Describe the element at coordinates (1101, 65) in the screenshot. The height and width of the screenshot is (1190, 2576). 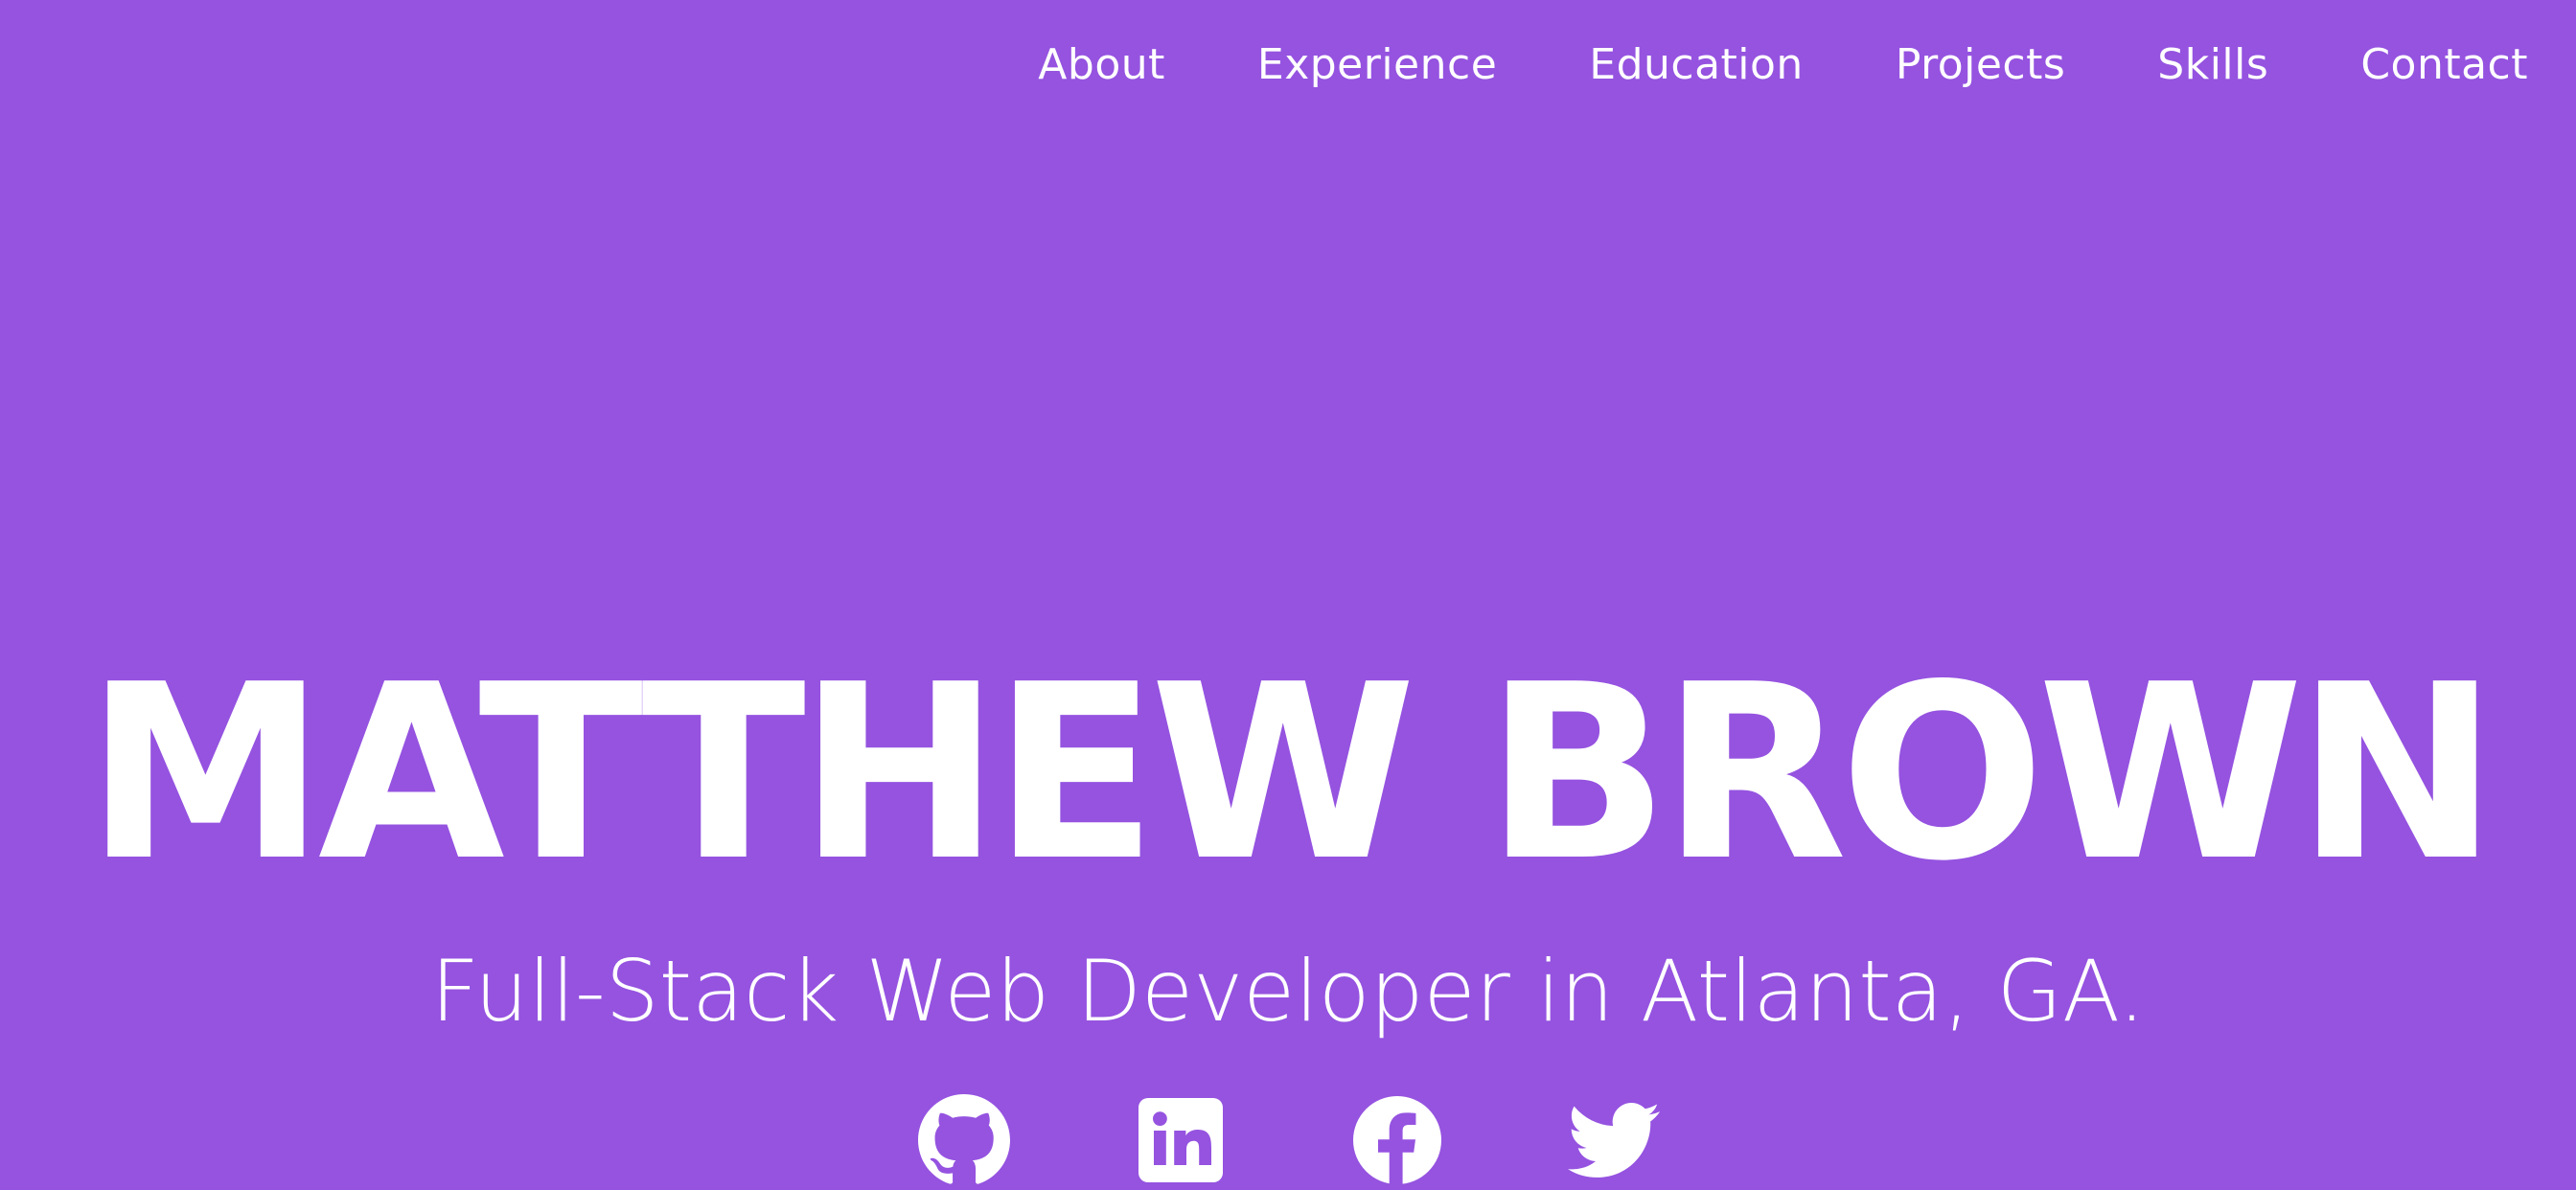
I see `nav-item-about: About` at that location.